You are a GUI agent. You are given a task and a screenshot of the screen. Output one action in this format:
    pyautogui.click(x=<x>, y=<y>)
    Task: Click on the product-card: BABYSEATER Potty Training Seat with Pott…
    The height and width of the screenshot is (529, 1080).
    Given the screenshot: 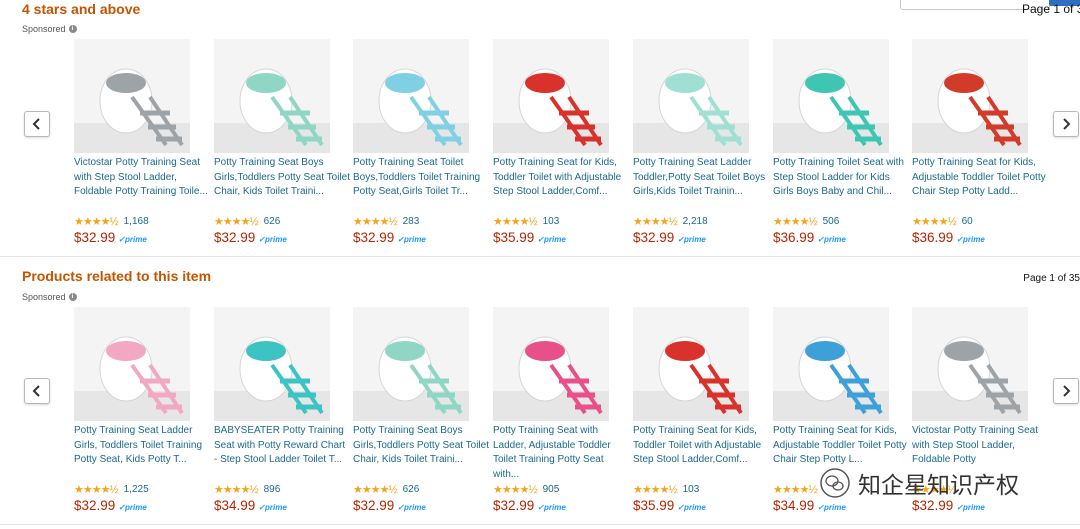 What is the action you would take?
    pyautogui.click(x=284, y=410)
    